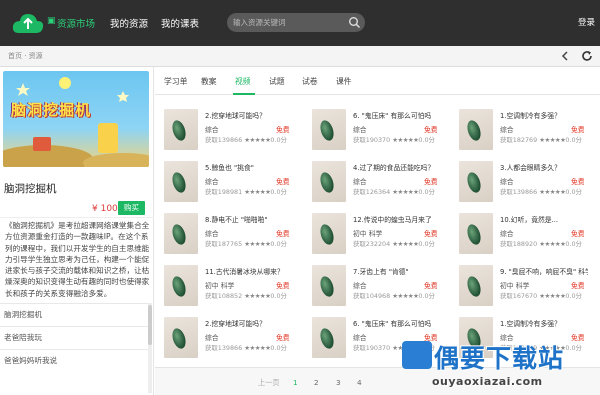  I want to click on search-input, so click(288, 22).